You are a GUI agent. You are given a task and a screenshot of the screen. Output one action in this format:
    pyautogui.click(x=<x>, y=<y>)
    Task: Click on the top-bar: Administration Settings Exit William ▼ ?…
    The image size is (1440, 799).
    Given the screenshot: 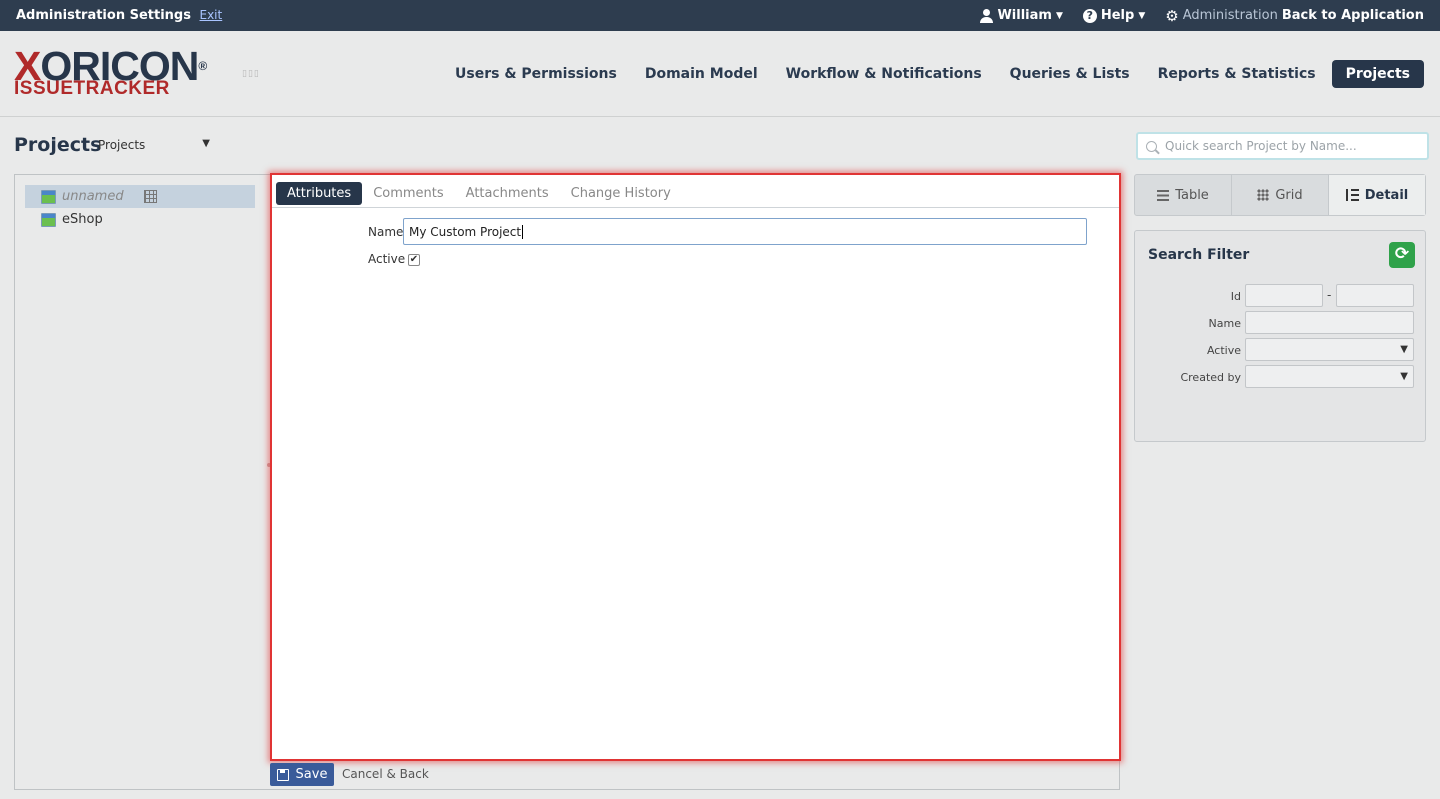 What is the action you would take?
    pyautogui.click(x=720, y=15)
    